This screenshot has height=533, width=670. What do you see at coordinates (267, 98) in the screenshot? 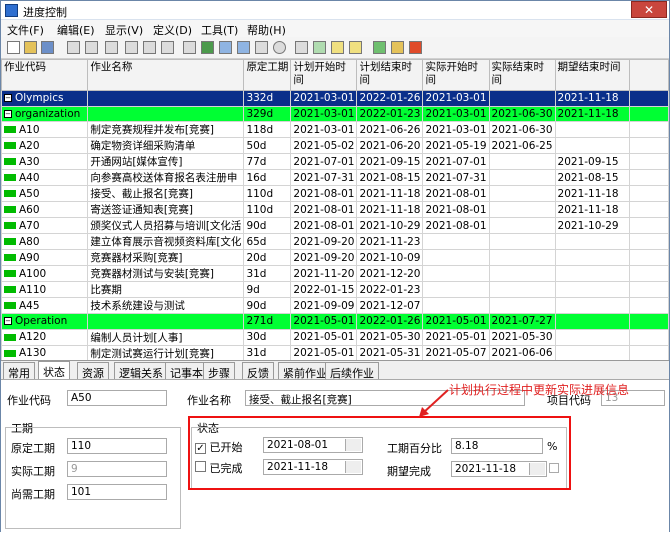
I see `table-cell: 332d` at bounding box center [267, 98].